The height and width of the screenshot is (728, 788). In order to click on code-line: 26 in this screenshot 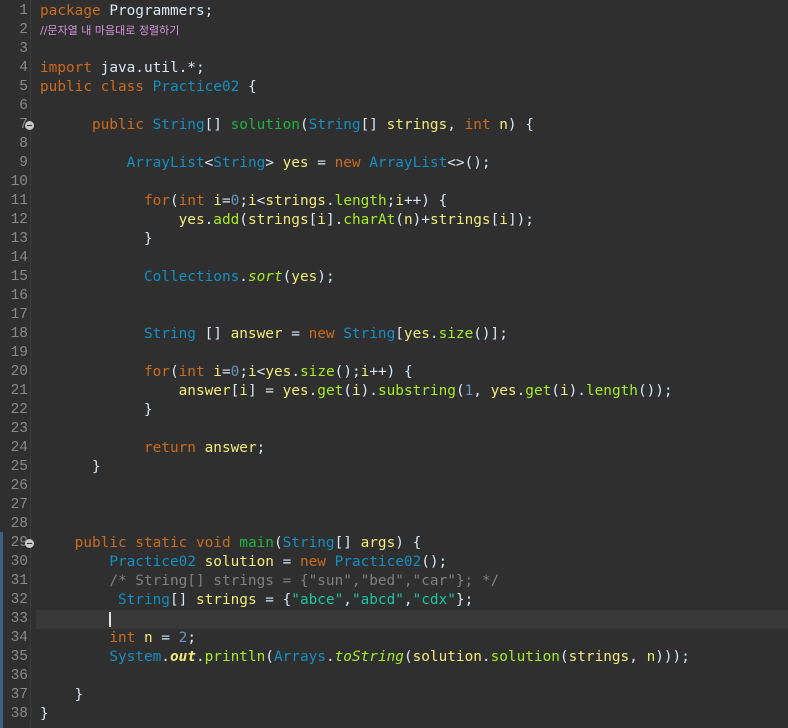, I will do `click(399, 486)`.